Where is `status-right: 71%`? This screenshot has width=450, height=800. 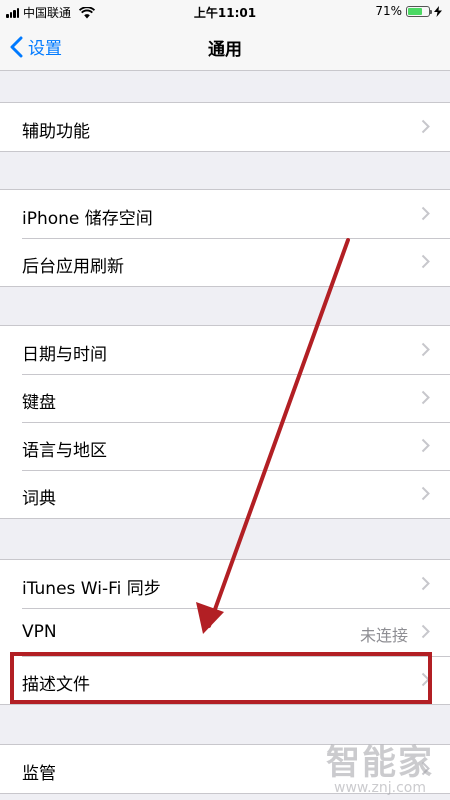
status-right: 71% is located at coordinates (408, 11).